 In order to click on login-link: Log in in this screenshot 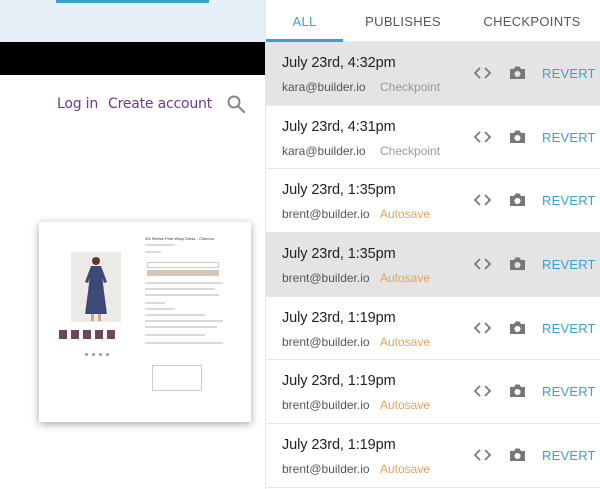, I will do `click(77, 104)`.